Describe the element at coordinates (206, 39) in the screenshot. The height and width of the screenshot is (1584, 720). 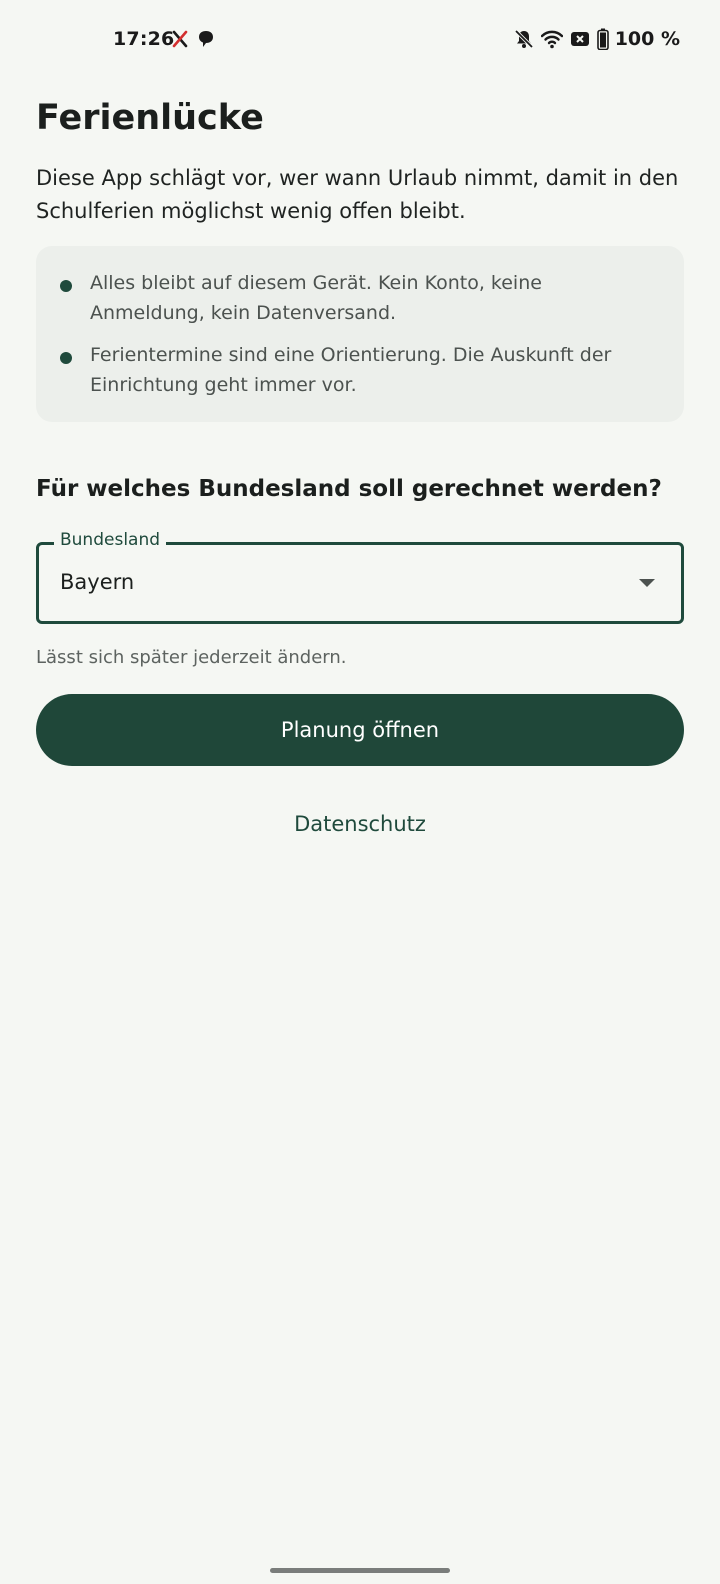
I see `chat-bubble-icon` at that location.